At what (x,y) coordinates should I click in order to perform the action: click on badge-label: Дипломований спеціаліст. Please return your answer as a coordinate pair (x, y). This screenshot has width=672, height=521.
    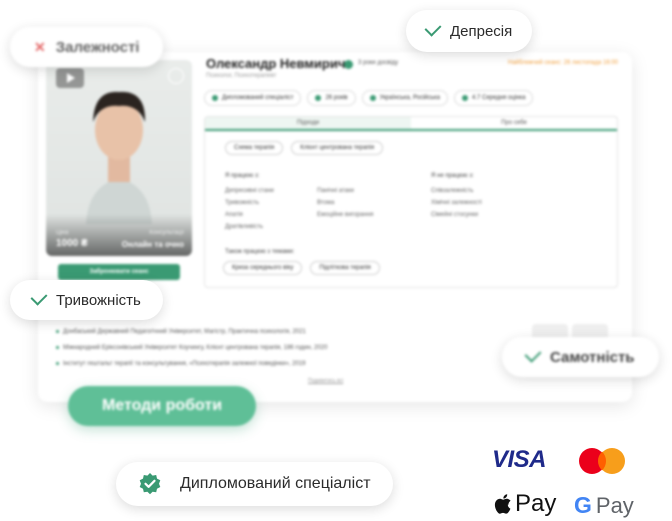
    Looking at the image, I should click on (275, 483).